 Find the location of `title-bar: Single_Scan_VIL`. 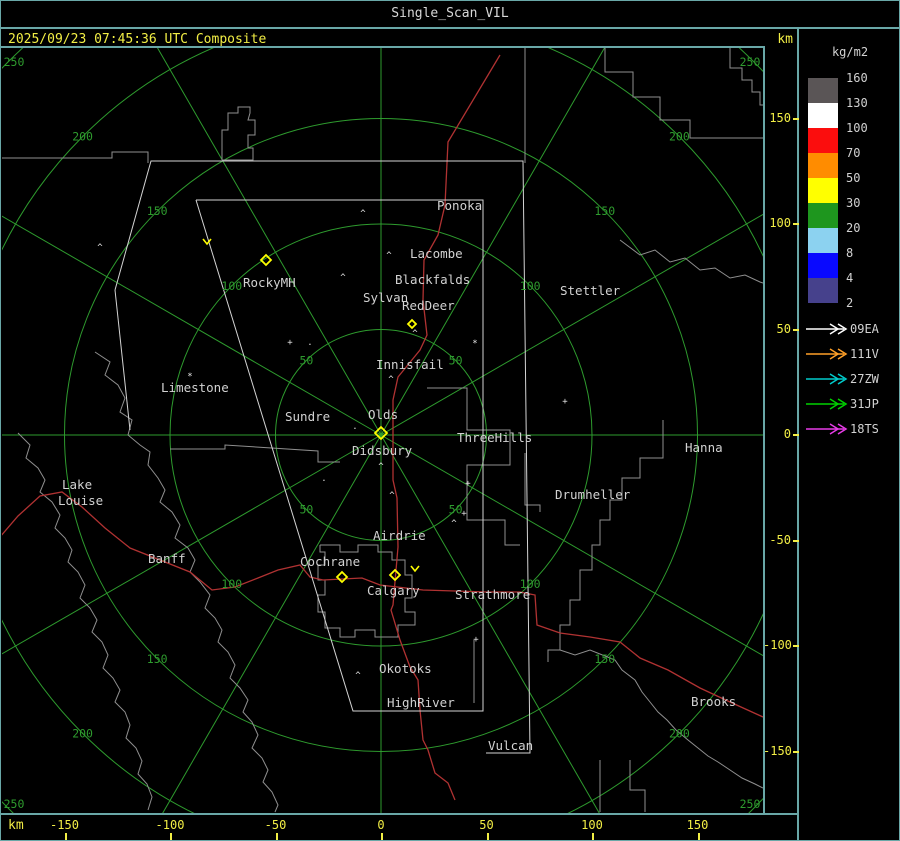

title-bar: Single_Scan_VIL is located at coordinates (450, 14).